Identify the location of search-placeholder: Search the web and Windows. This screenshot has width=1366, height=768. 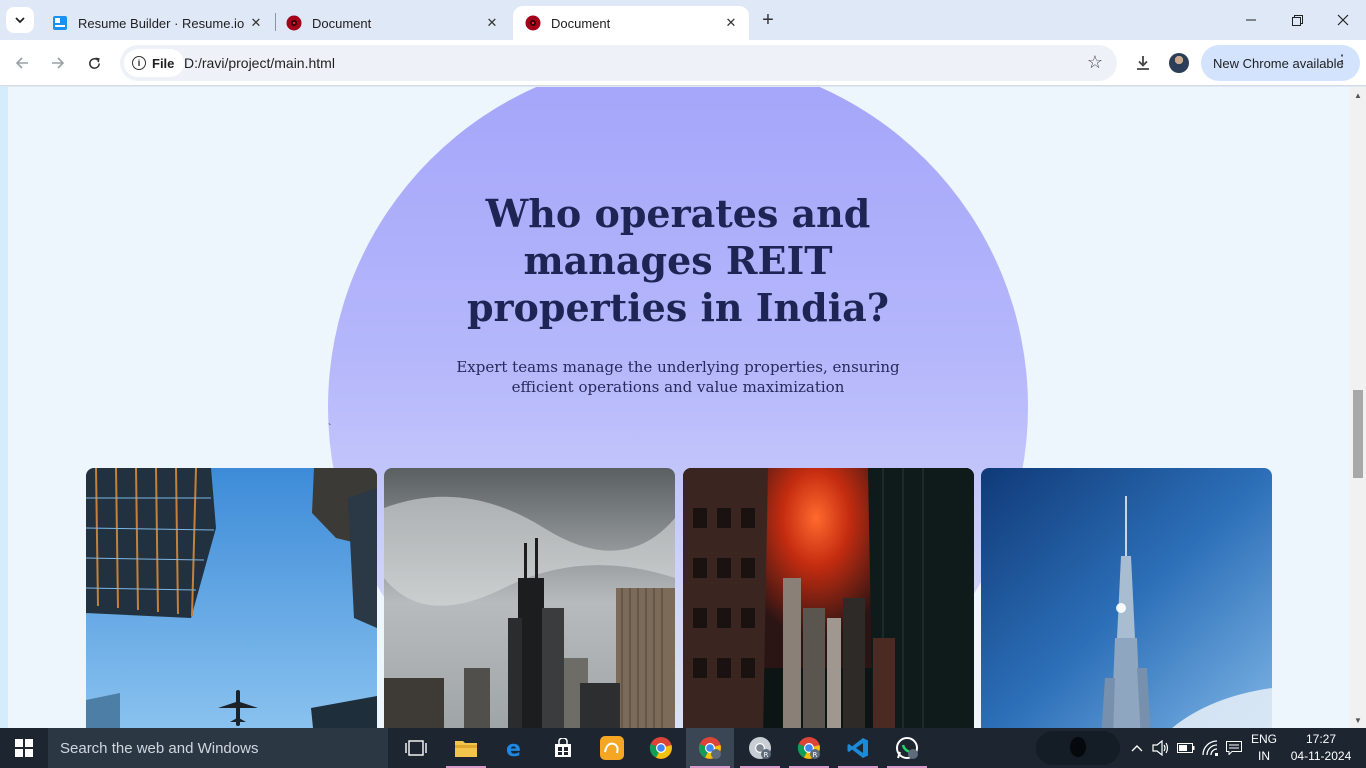
(159, 748).